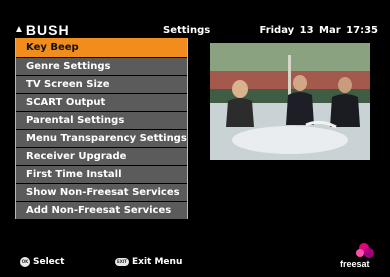 This screenshot has width=390, height=277. Describe the element at coordinates (19, 29) in the screenshot. I see `bush-mark-icon: ▲` at that location.